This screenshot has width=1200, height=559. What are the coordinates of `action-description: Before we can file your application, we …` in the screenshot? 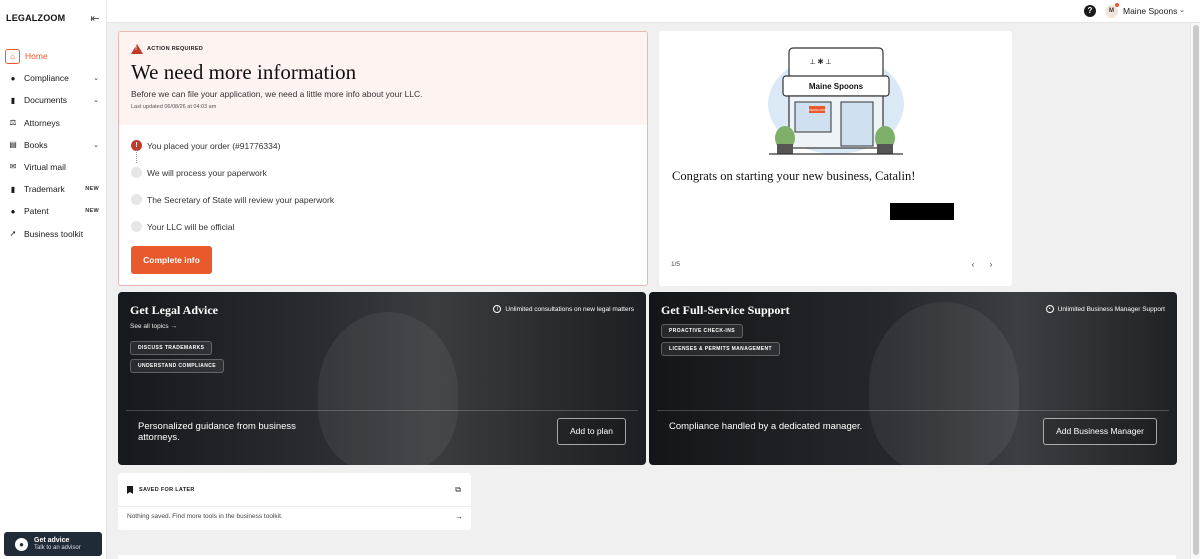 It's located at (277, 94).